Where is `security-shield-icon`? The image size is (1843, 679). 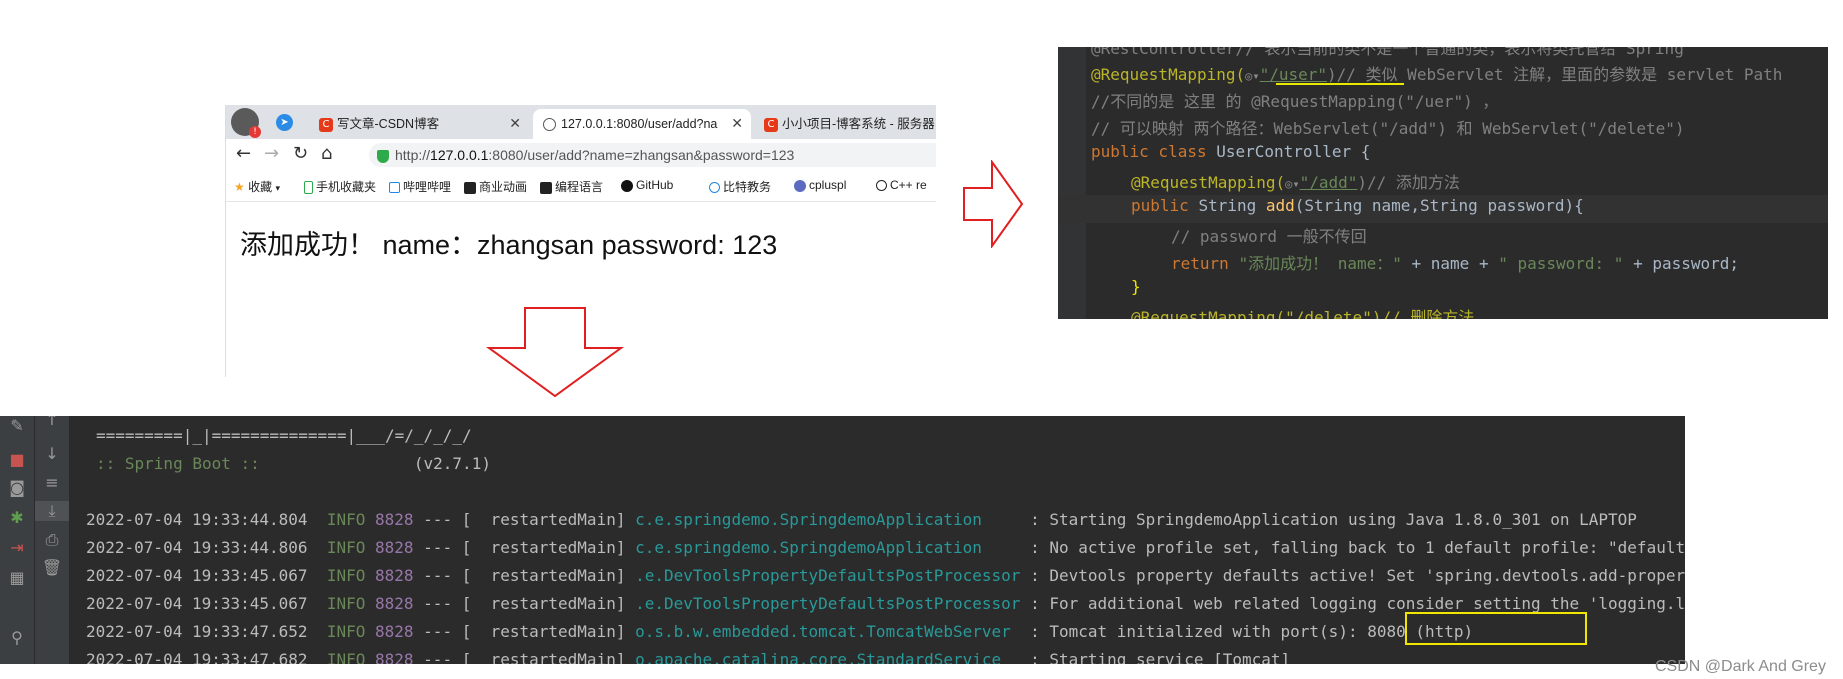 security-shield-icon is located at coordinates (383, 156).